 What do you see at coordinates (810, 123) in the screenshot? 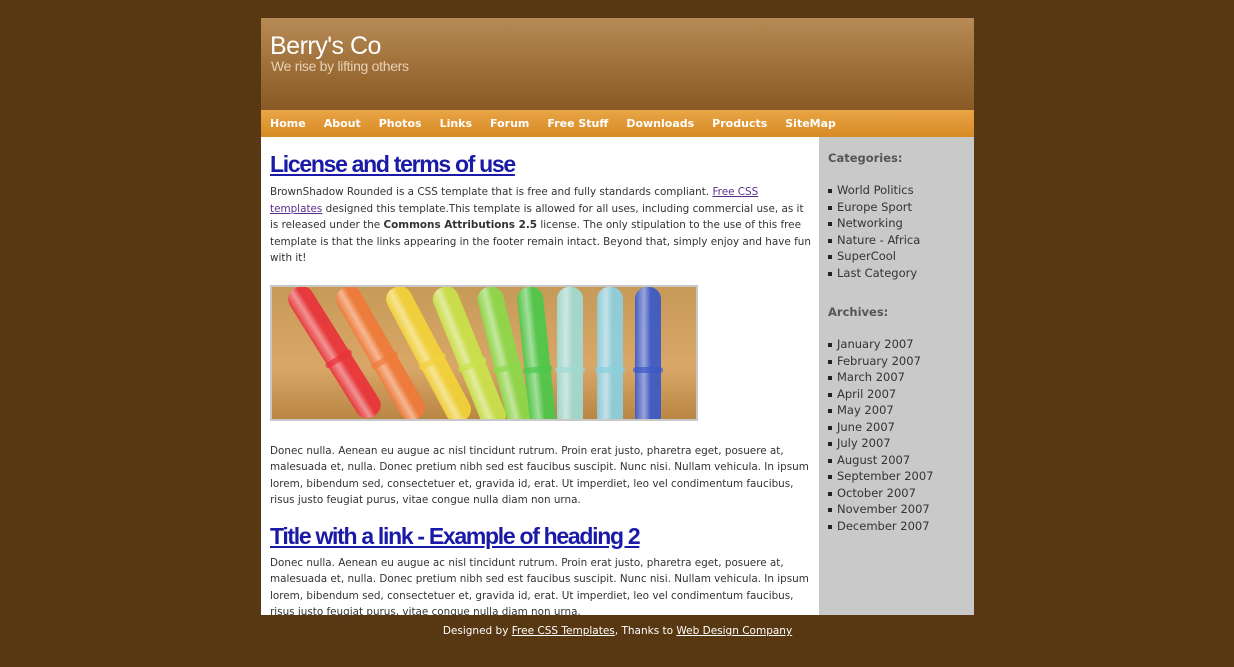
I see `nav-sitemap: SiteMap` at bounding box center [810, 123].